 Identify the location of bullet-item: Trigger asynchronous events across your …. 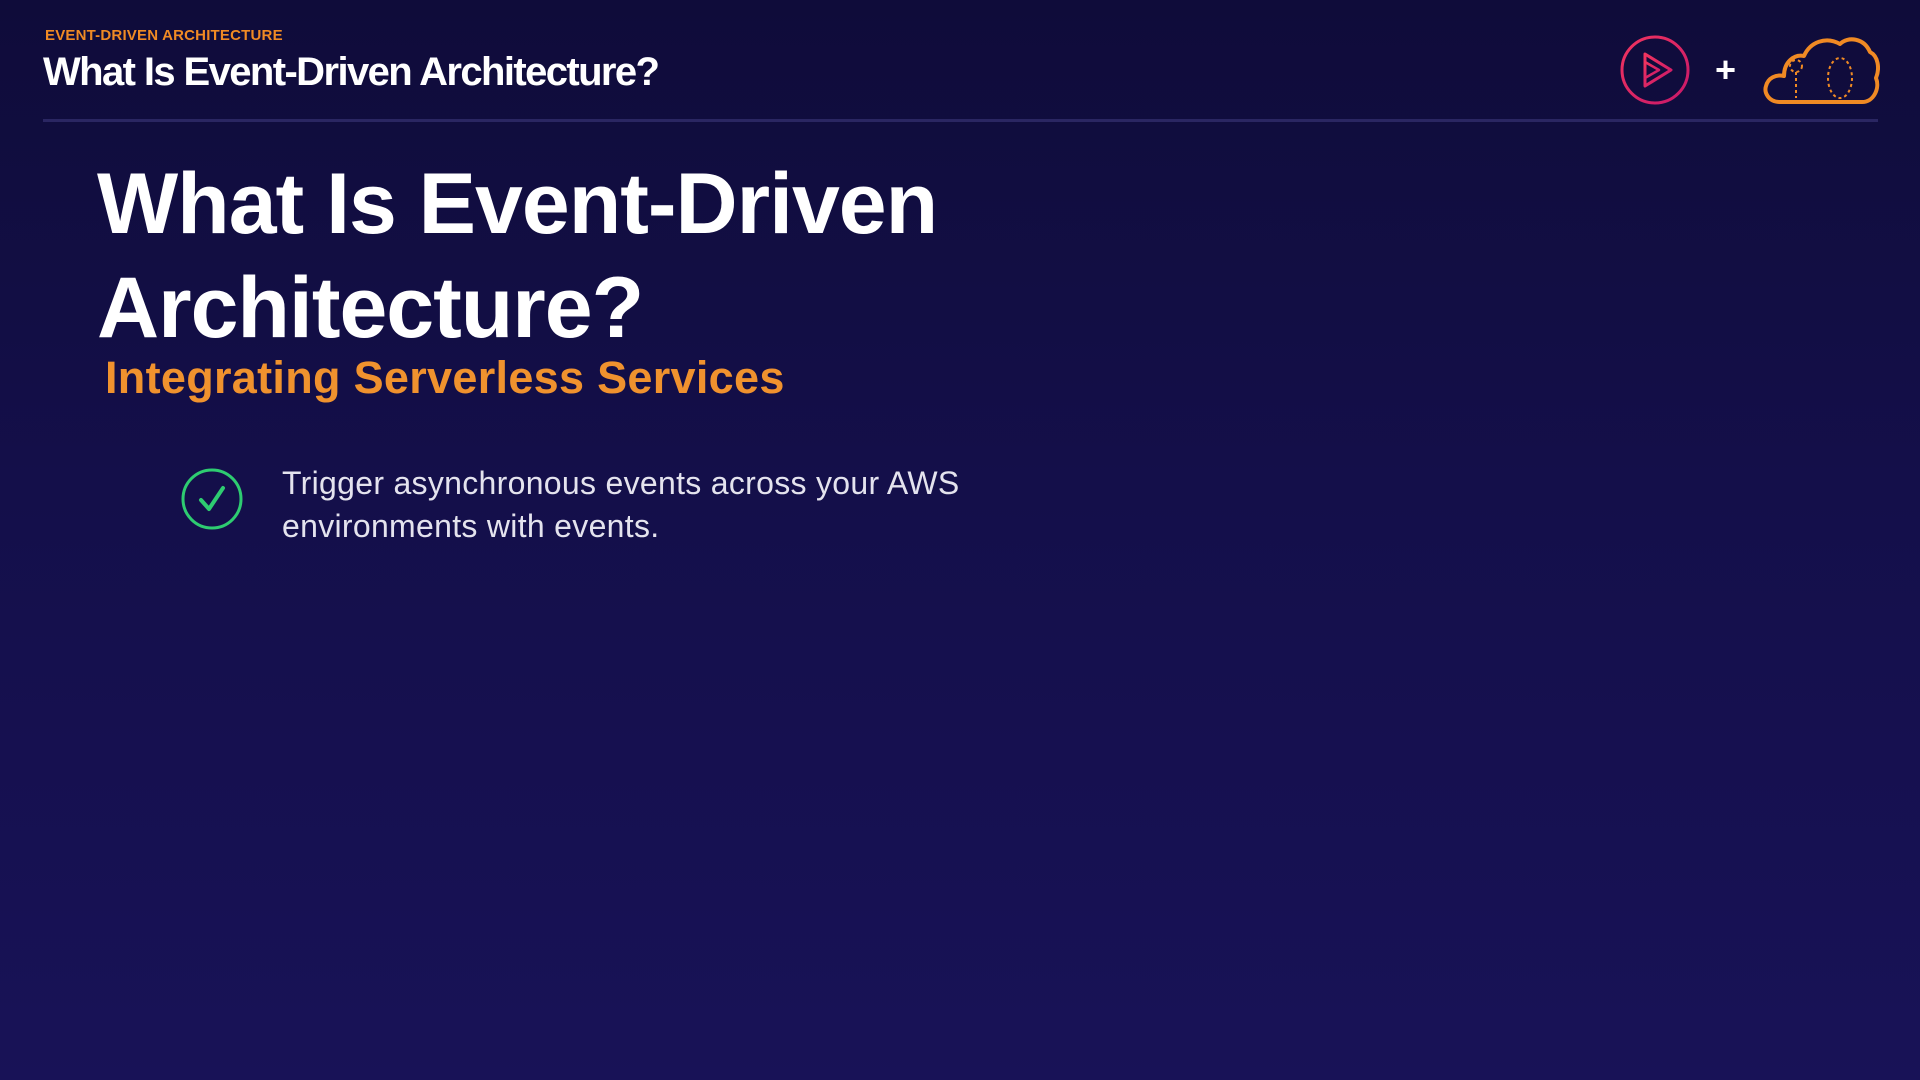
(581, 505).